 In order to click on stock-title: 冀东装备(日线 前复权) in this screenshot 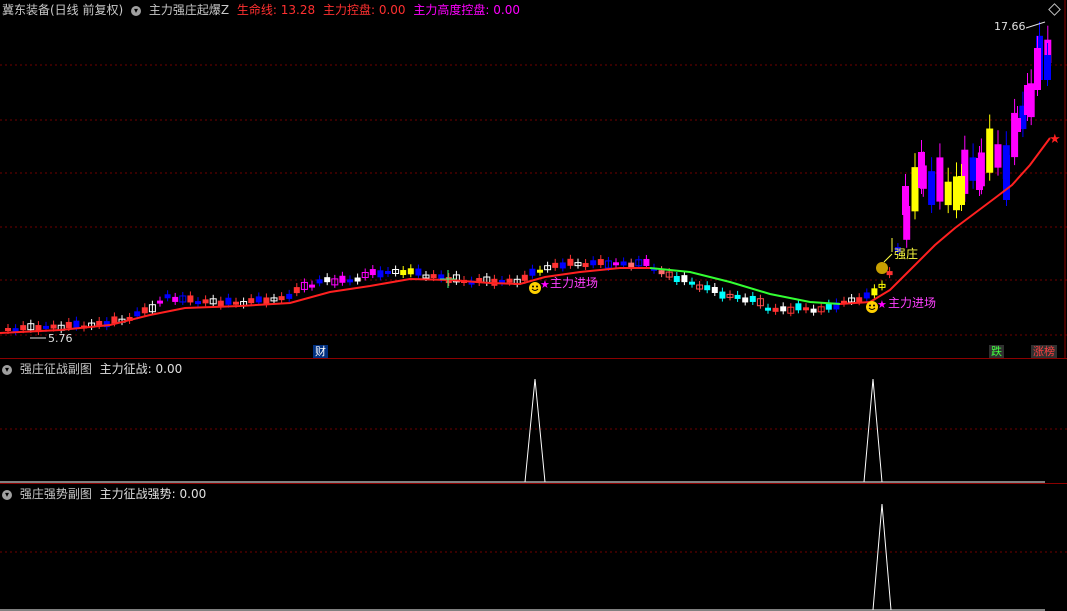, I will do `click(63, 10)`.